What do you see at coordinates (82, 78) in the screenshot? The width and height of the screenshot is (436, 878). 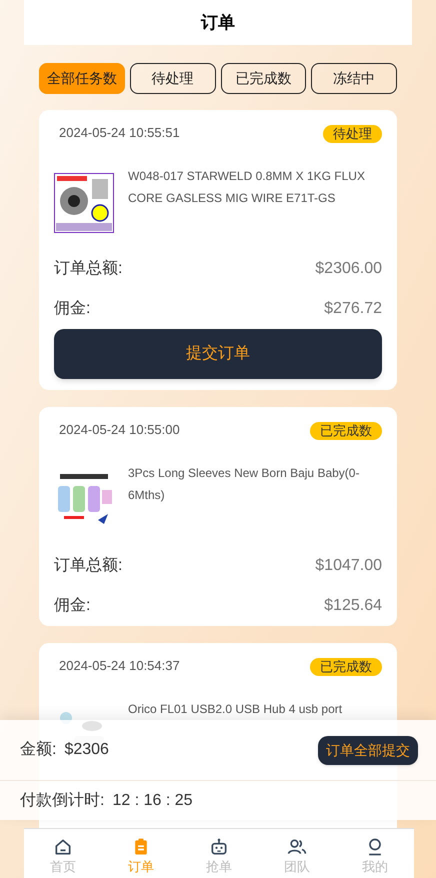 I see `filter-tab: 全部任务数` at bounding box center [82, 78].